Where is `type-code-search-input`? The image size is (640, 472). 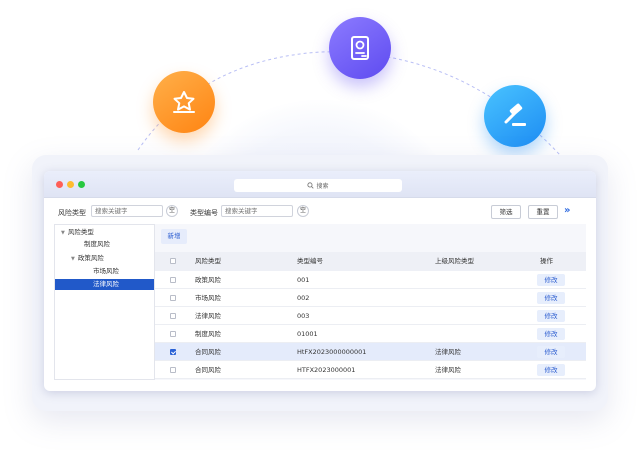 type-code-search-input is located at coordinates (257, 211).